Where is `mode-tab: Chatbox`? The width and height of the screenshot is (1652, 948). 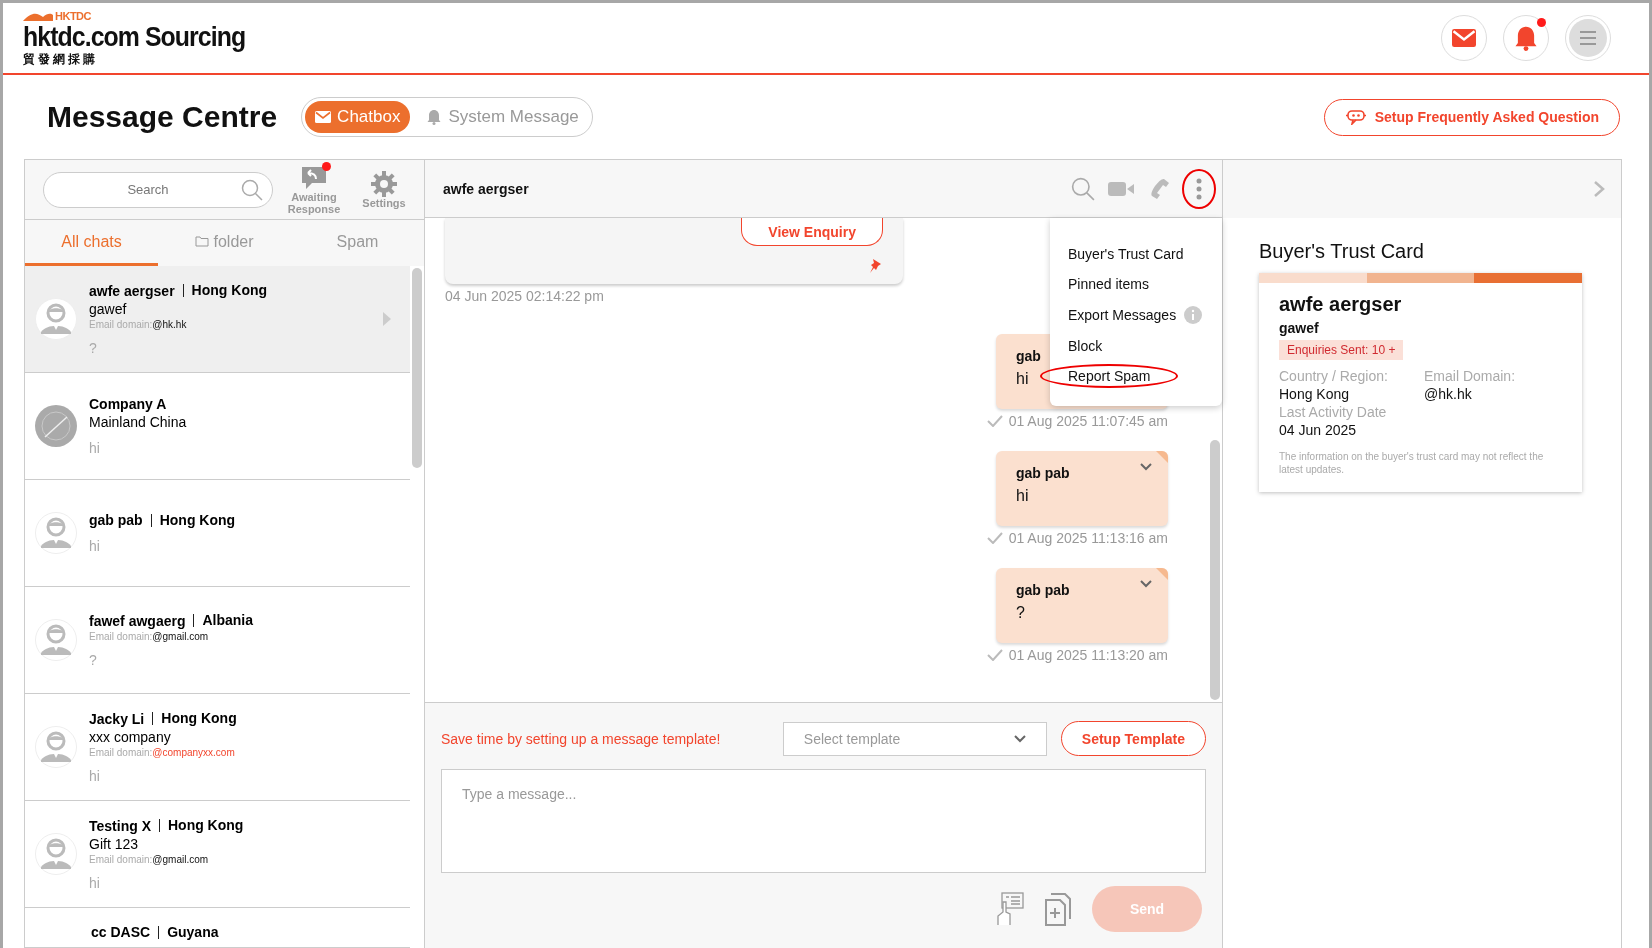
mode-tab: Chatbox is located at coordinates (358, 117).